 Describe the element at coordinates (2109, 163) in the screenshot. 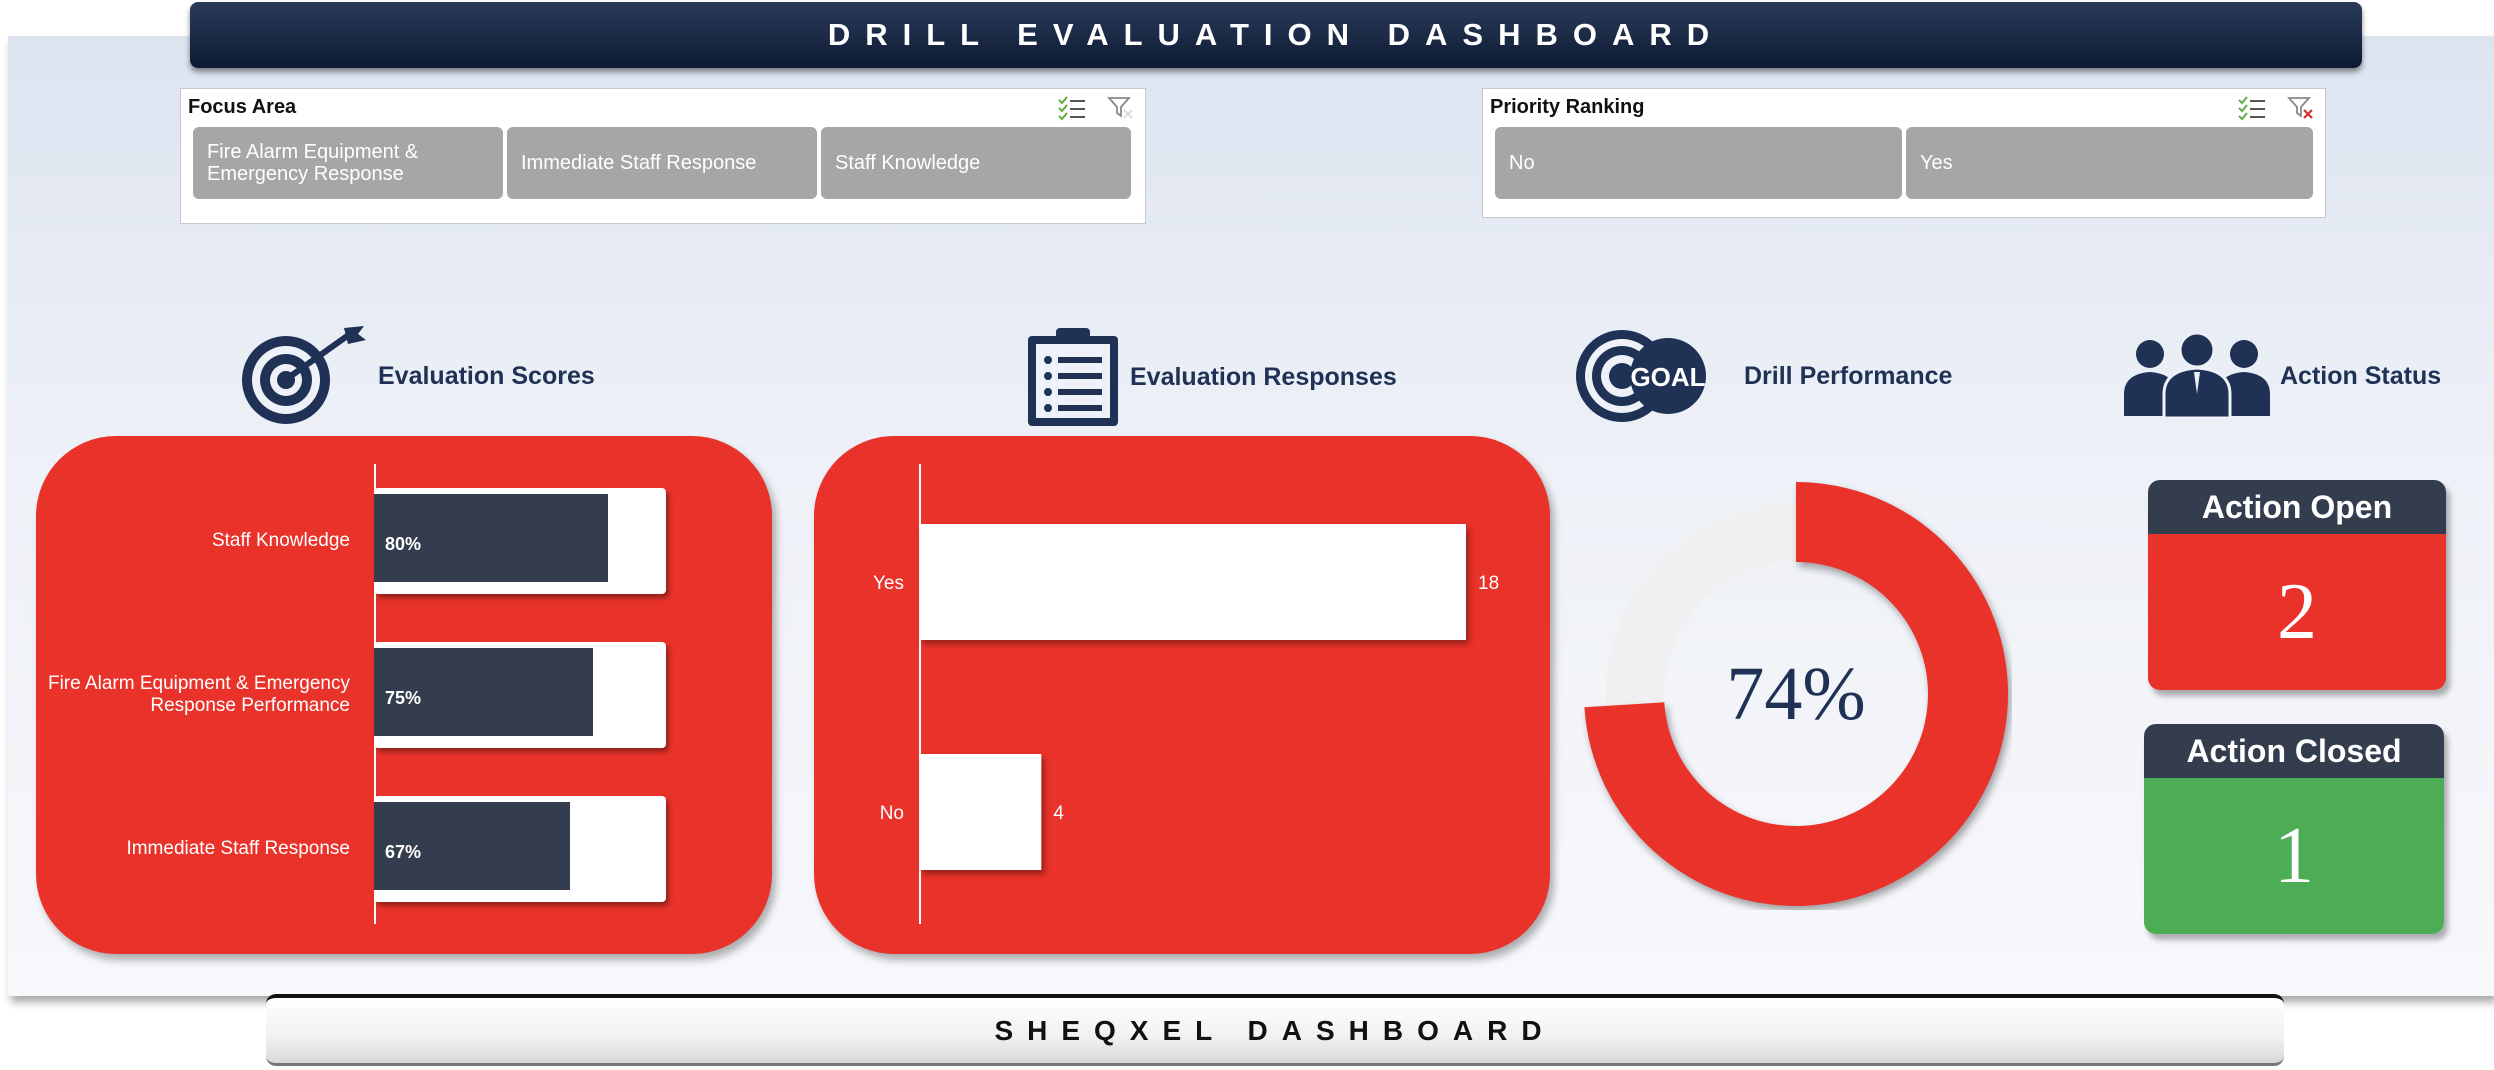

I see `priority-option-yes: Yes` at that location.